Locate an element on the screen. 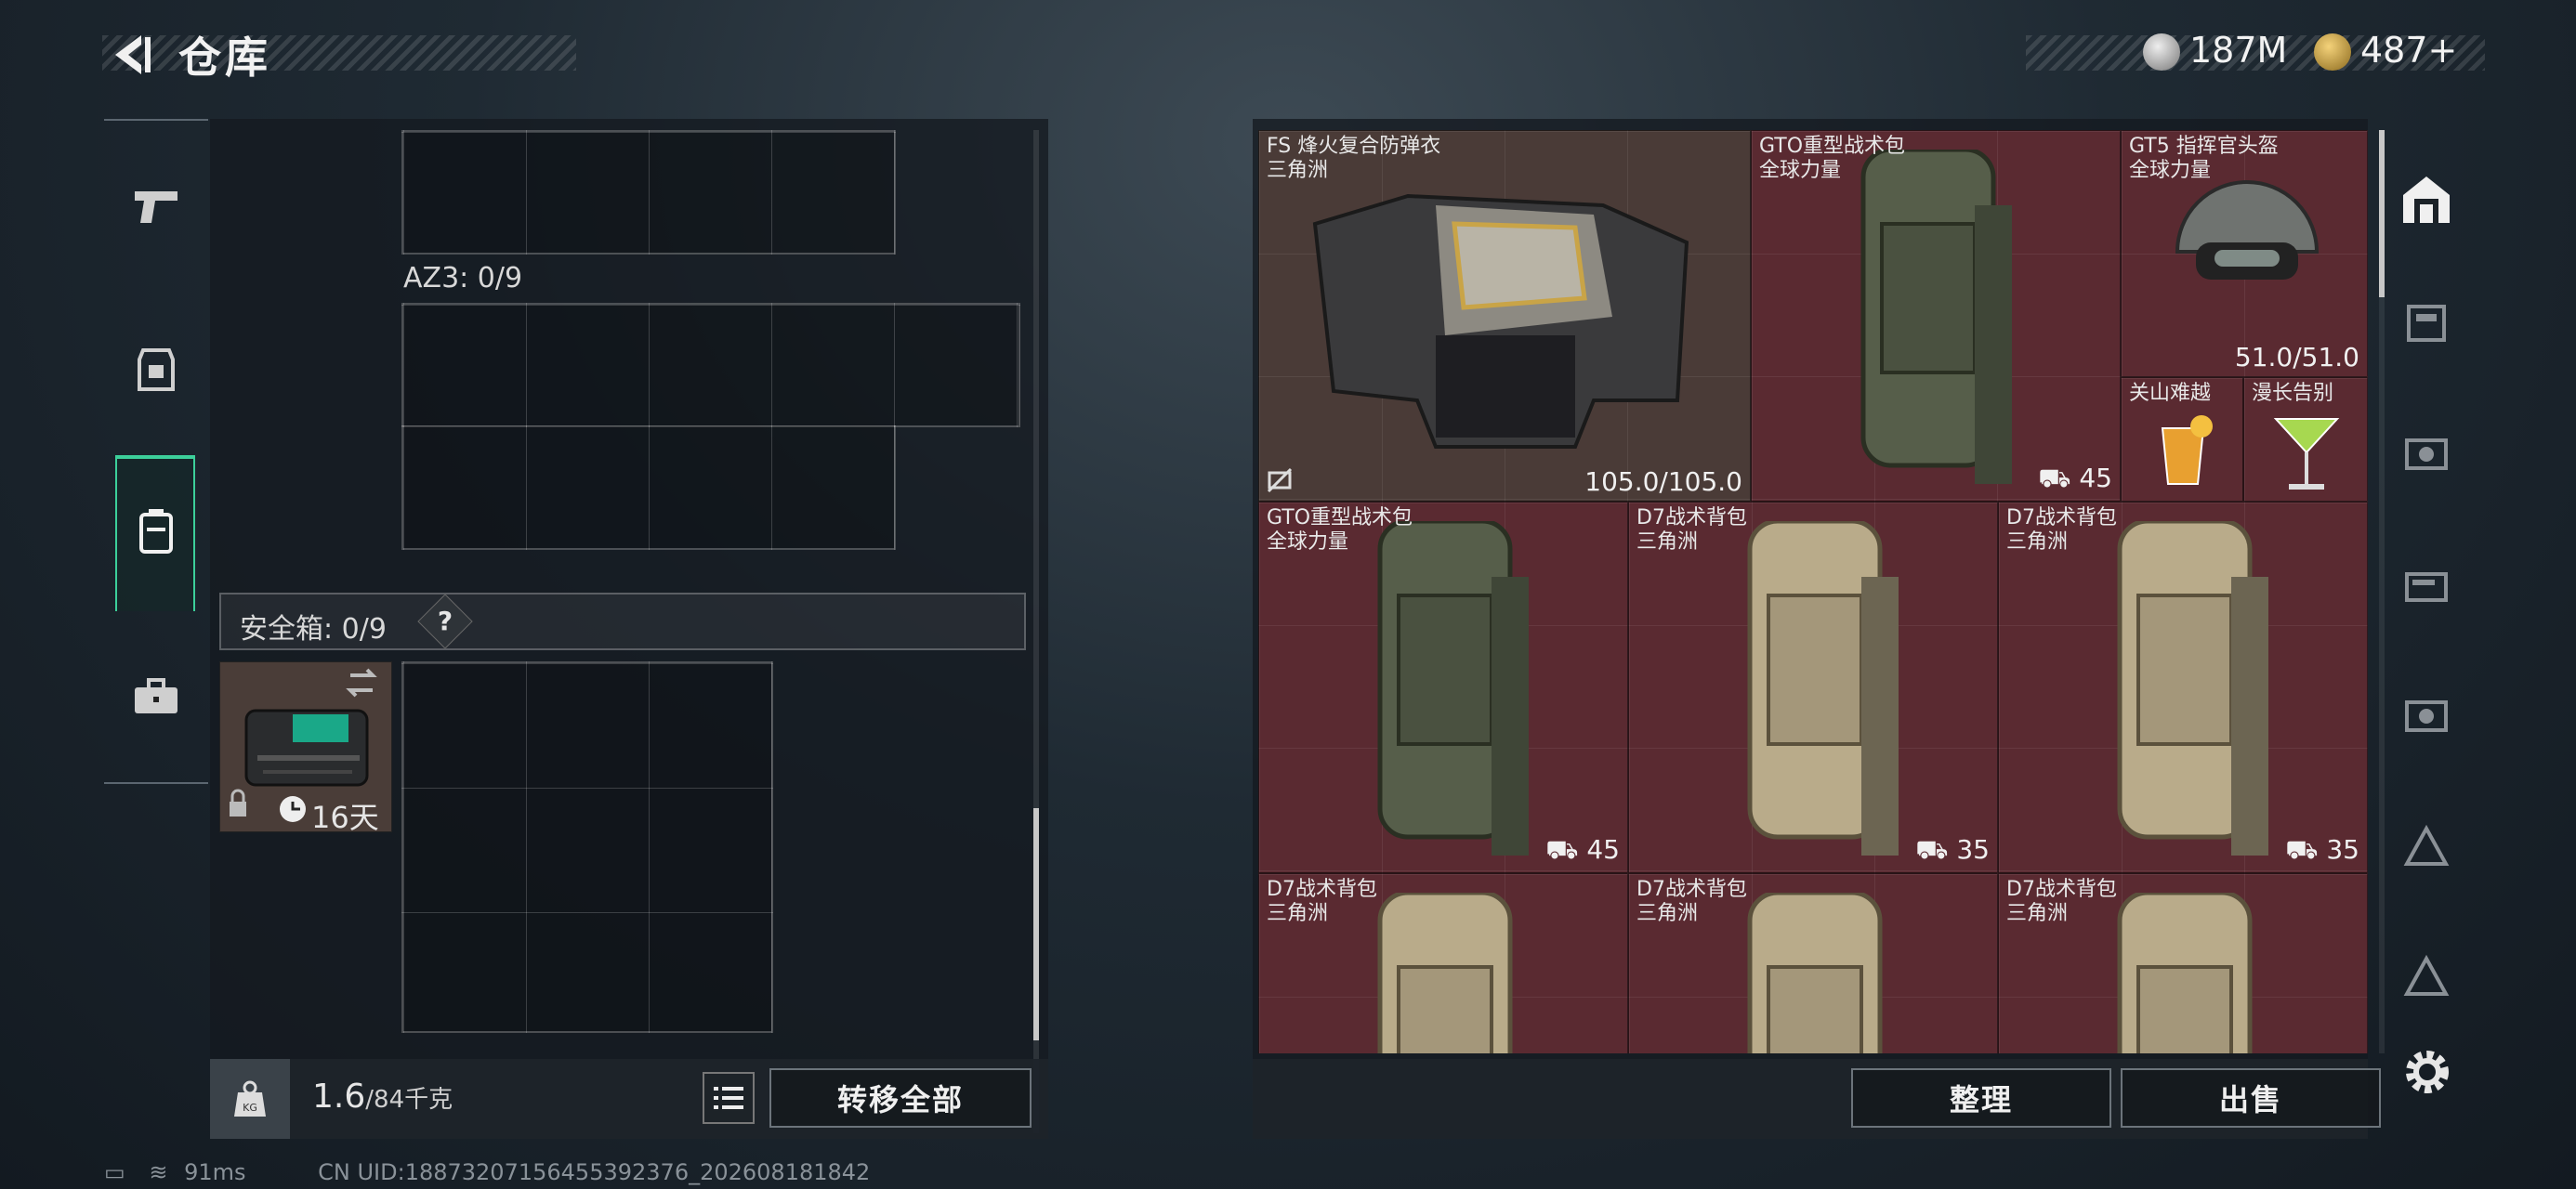  silver-coin-icon is located at coordinates (2161, 52).